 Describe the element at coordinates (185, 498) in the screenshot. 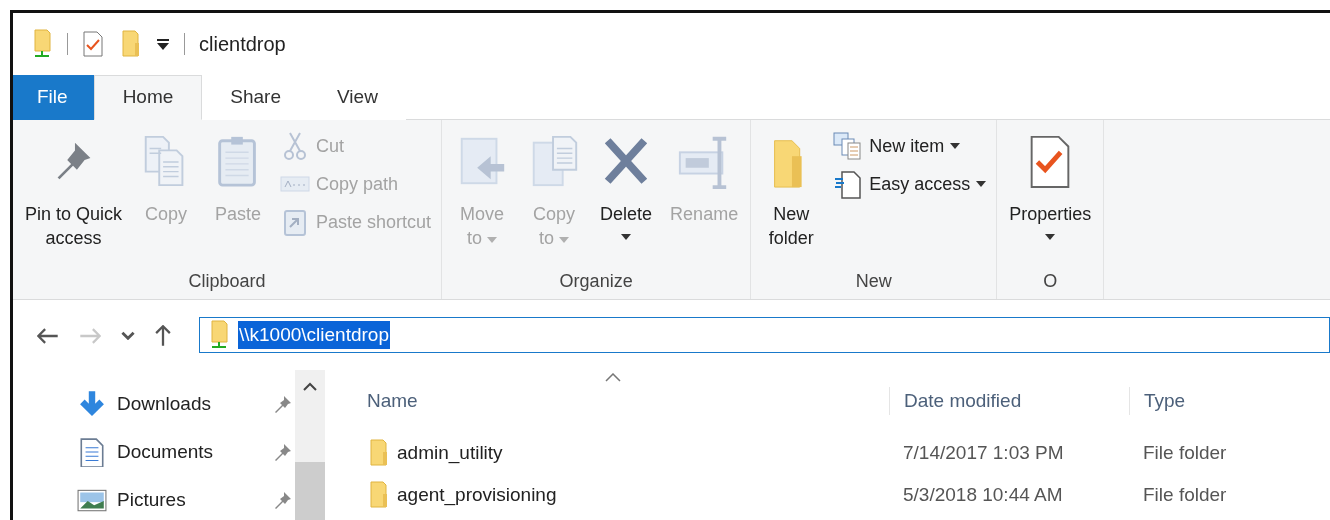

I see `sidebar-item: Pictures` at that location.